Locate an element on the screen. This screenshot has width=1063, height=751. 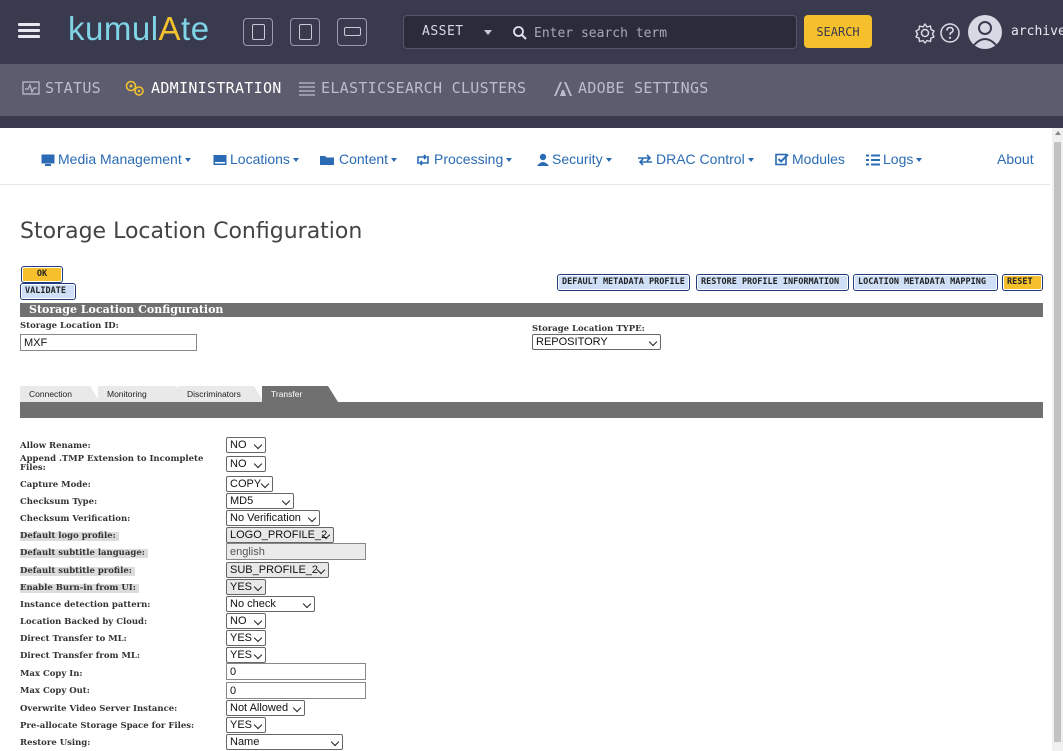
allow-rename-value: NO is located at coordinates (238, 445).